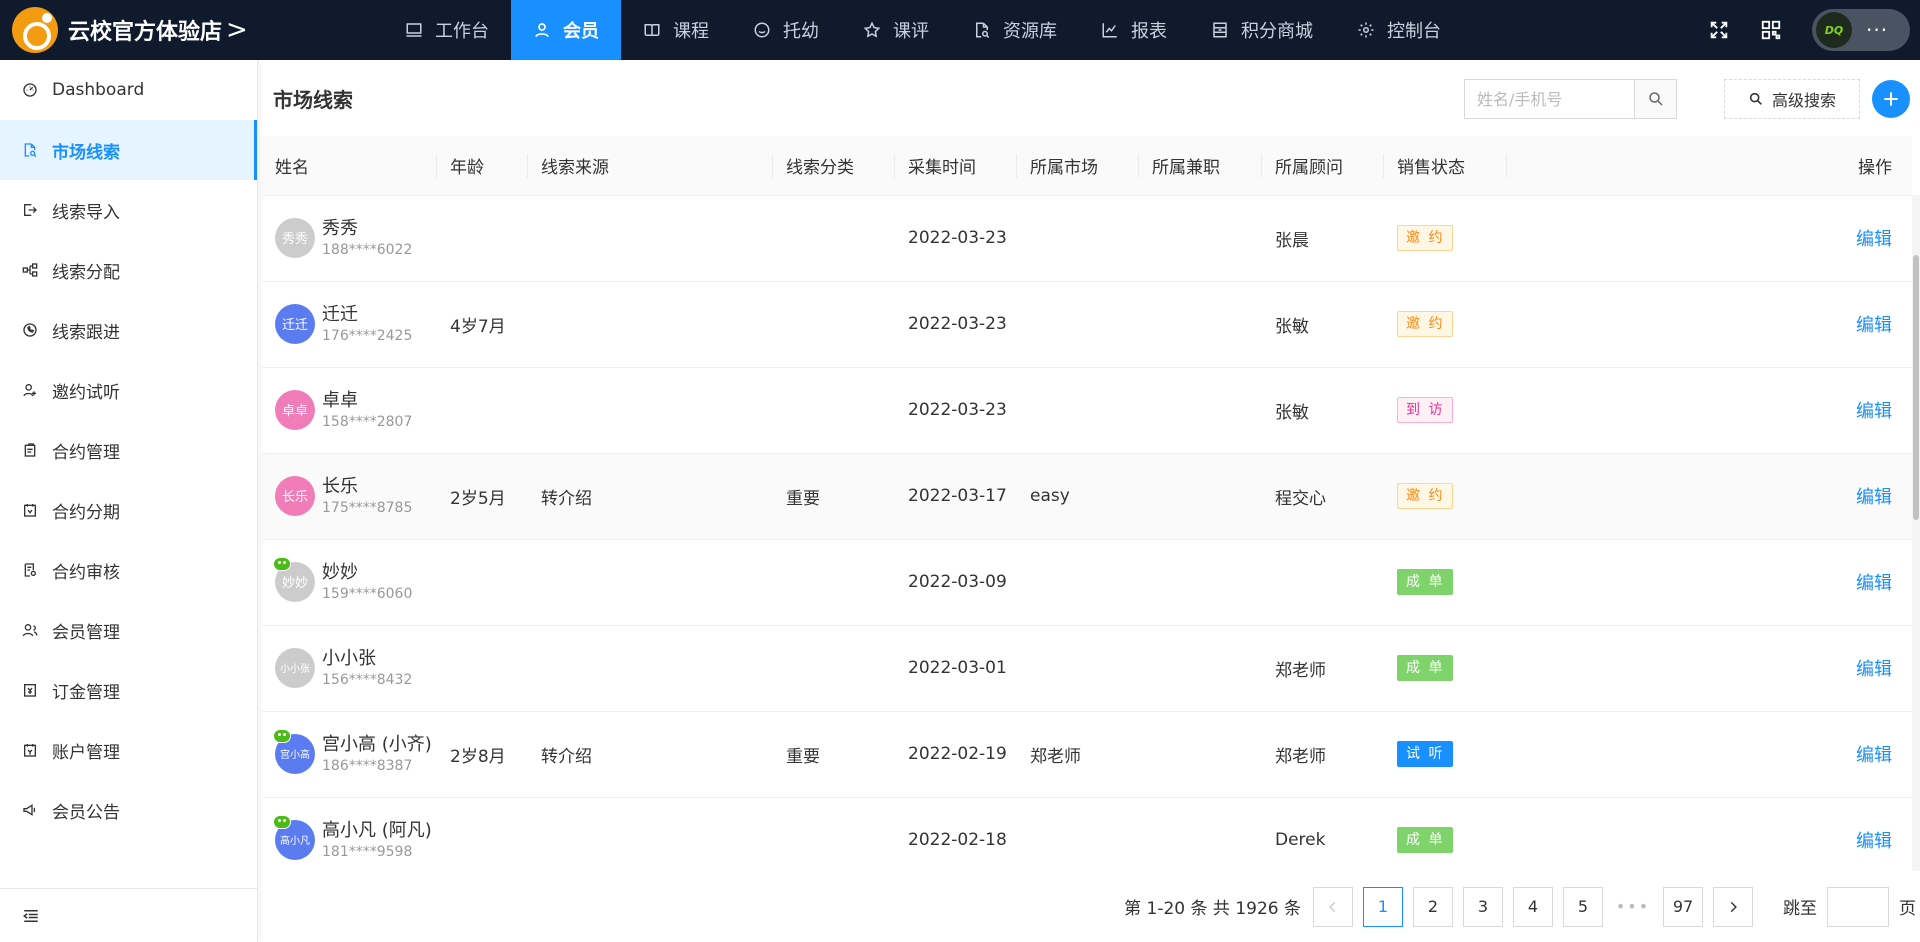 This screenshot has width=1920, height=942. What do you see at coordinates (447, 30) in the screenshot?
I see `nav-item-0: 工作台` at bounding box center [447, 30].